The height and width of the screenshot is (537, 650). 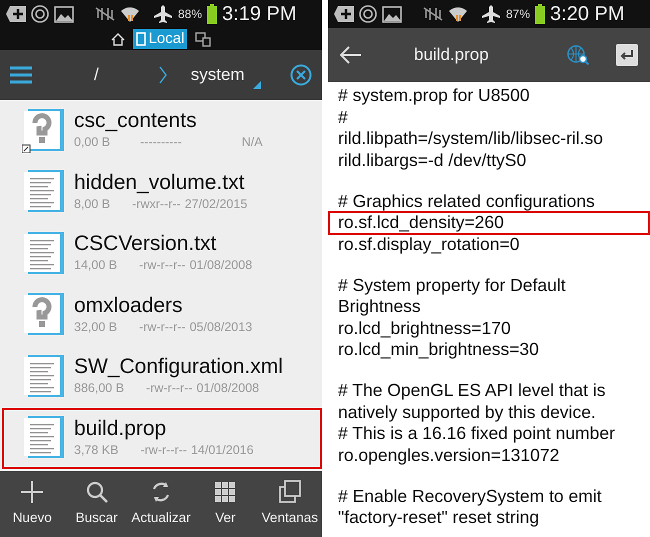 What do you see at coordinates (161, 182) in the screenshot?
I see `file-name: hidden_volume.txt` at bounding box center [161, 182].